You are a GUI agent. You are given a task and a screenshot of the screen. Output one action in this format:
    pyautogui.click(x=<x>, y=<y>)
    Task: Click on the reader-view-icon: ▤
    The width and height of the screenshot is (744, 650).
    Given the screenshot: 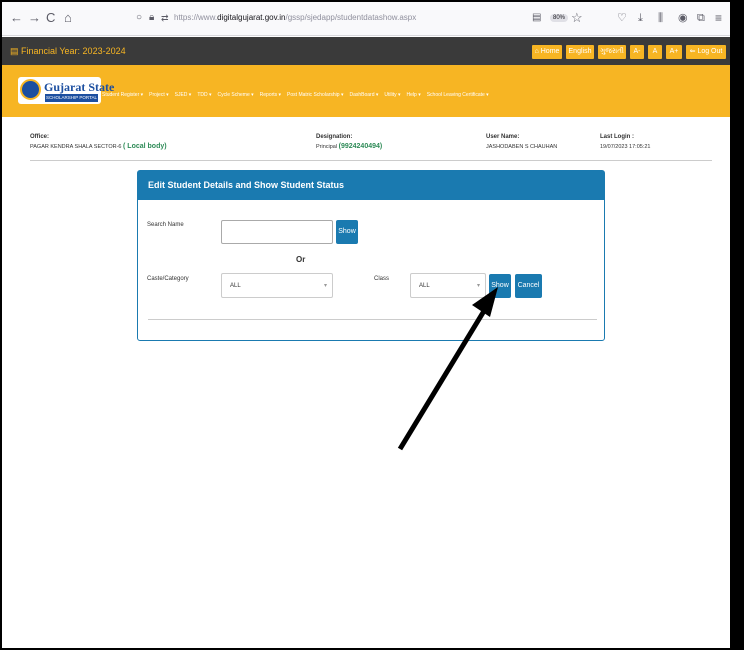 What is the action you would take?
    pyautogui.click(x=536, y=18)
    